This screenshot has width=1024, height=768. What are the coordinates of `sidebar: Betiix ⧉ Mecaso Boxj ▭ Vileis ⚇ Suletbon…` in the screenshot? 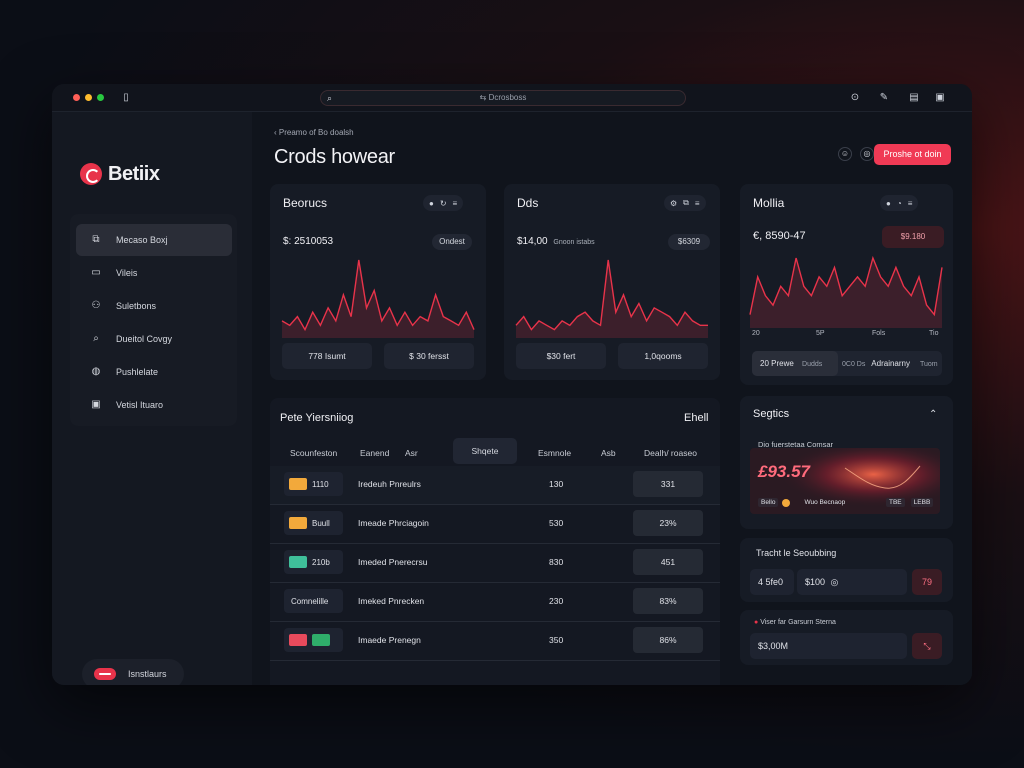 It's located at (152, 398).